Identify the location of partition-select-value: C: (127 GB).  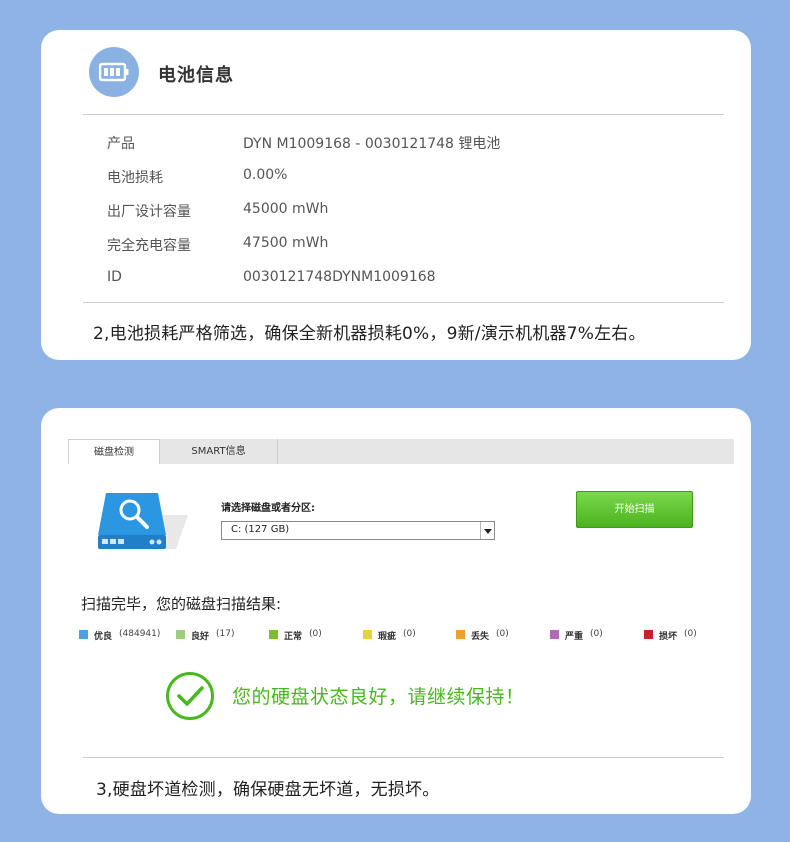
(260, 529).